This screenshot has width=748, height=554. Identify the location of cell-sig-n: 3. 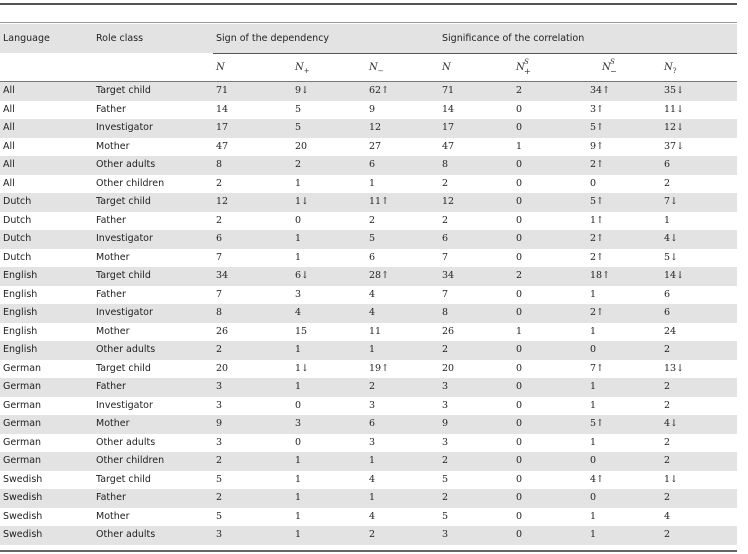
(445, 534).